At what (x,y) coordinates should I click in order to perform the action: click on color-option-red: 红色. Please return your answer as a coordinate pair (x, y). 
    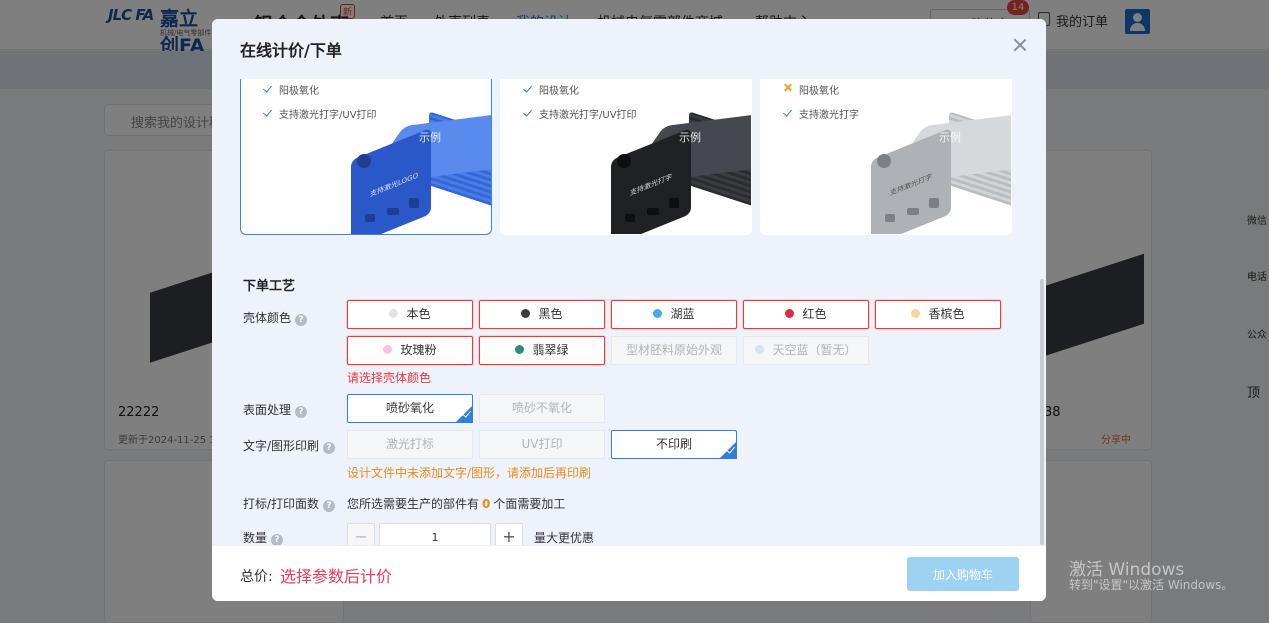
    Looking at the image, I should click on (806, 314).